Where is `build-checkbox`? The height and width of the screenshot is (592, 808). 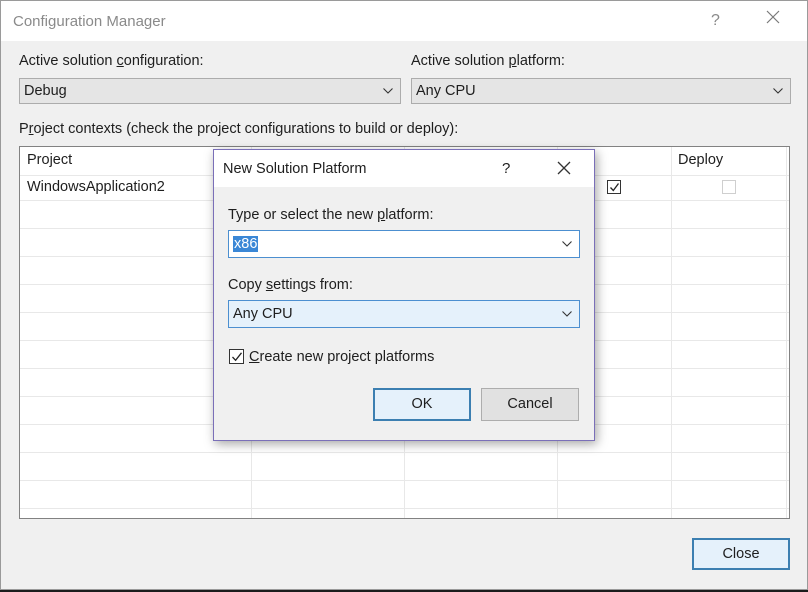
build-checkbox is located at coordinates (614, 187).